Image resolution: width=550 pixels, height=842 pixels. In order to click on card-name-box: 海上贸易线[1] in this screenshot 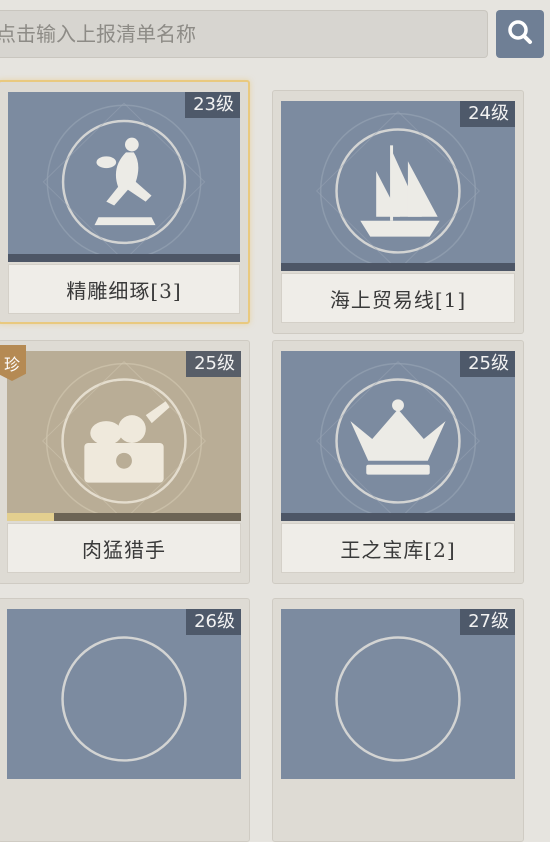, I will do `click(398, 298)`.